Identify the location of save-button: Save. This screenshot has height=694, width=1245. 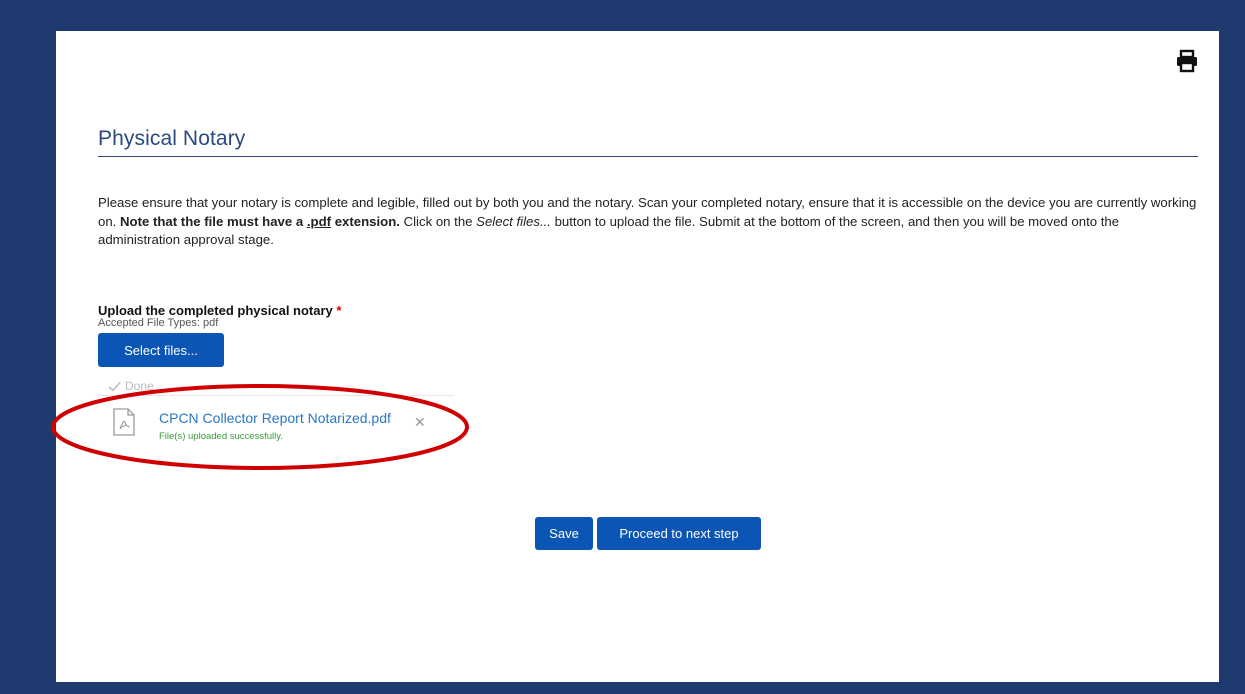
(564, 533).